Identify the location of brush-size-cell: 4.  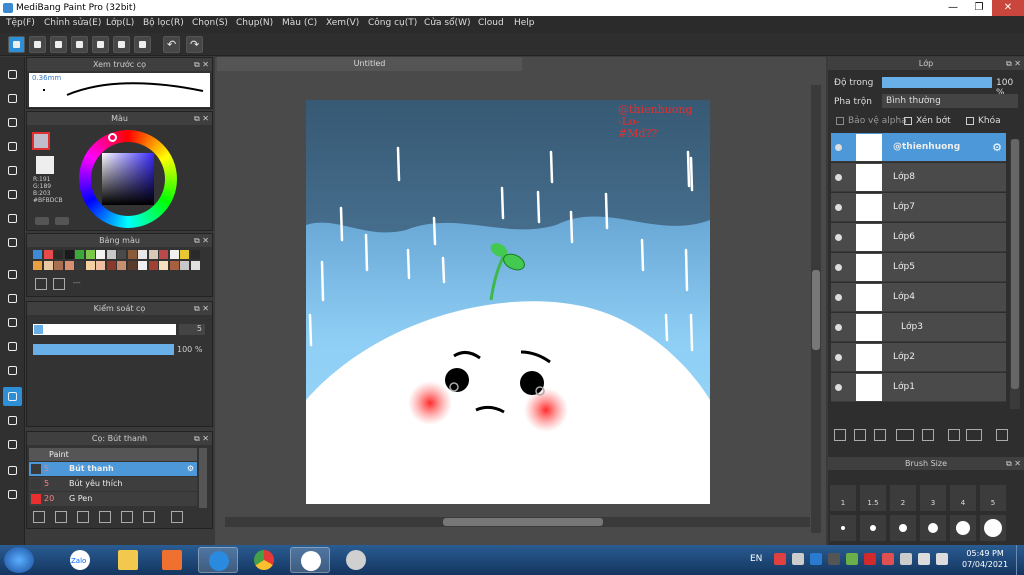
(963, 498).